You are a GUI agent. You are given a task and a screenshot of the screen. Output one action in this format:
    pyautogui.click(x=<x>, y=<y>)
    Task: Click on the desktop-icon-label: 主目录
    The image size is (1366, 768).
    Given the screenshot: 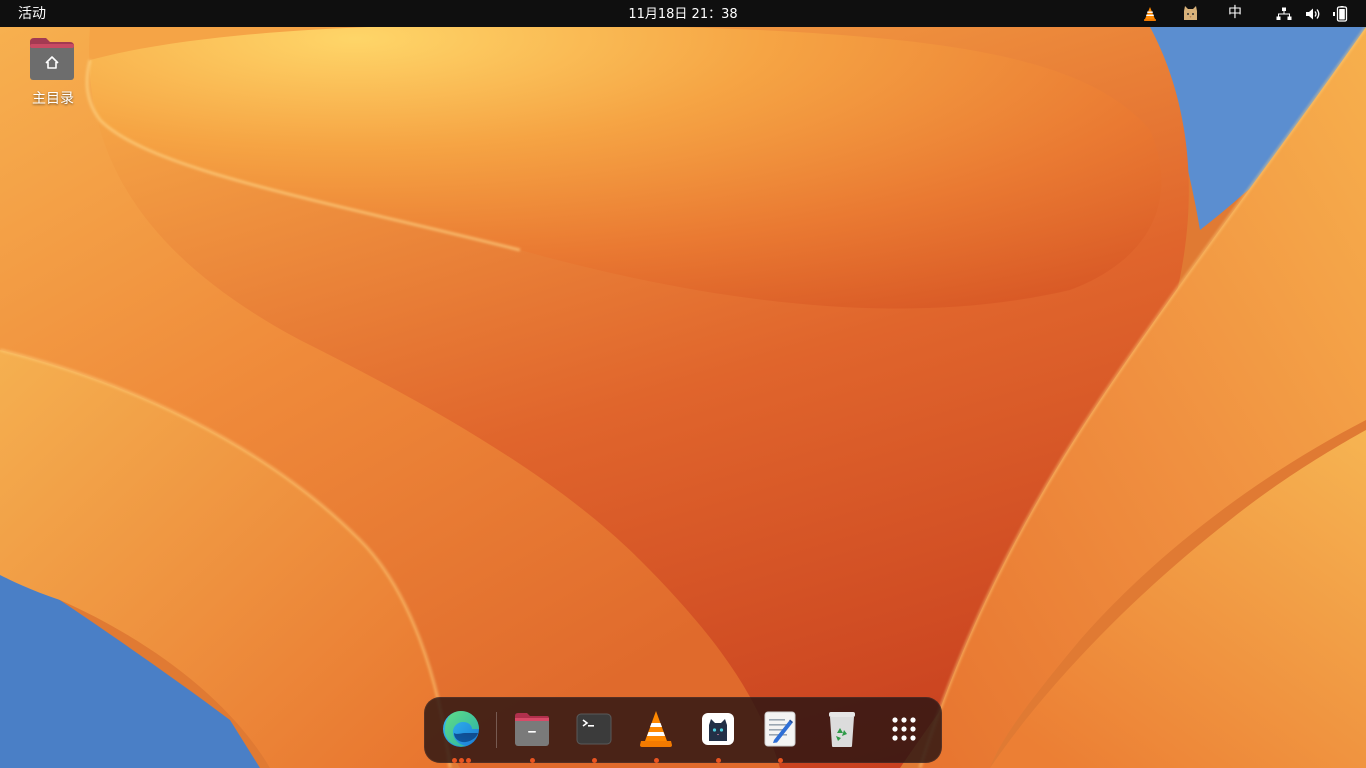 What is the action you would take?
    pyautogui.click(x=53, y=99)
    